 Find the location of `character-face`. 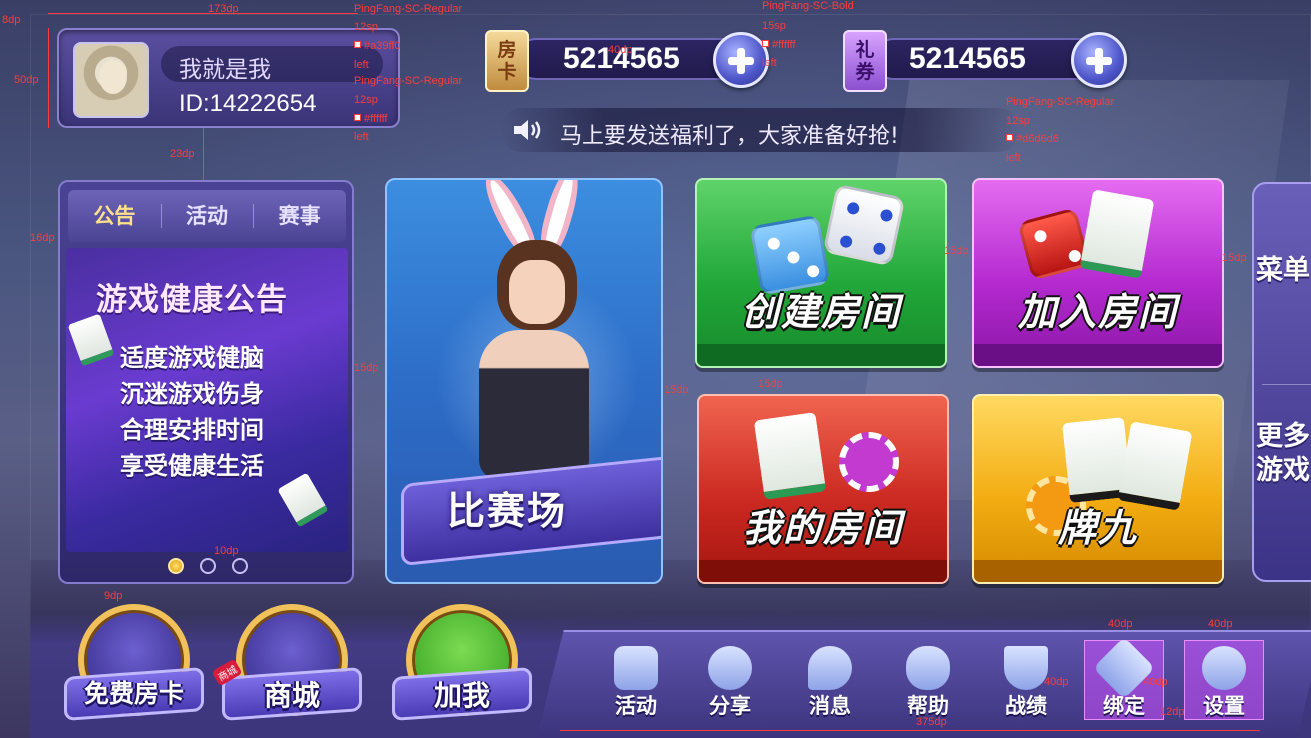

character-face is located at coordinates (537, 292).